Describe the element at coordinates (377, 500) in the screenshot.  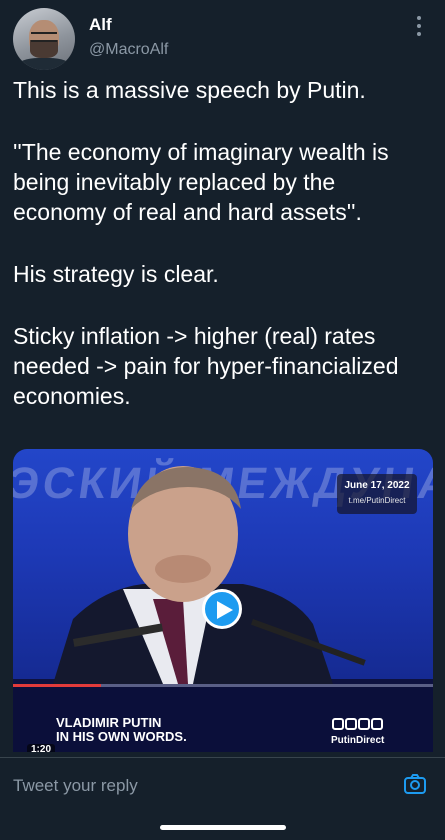
I see `video-channel: t.me/PutinDirect` at that location.